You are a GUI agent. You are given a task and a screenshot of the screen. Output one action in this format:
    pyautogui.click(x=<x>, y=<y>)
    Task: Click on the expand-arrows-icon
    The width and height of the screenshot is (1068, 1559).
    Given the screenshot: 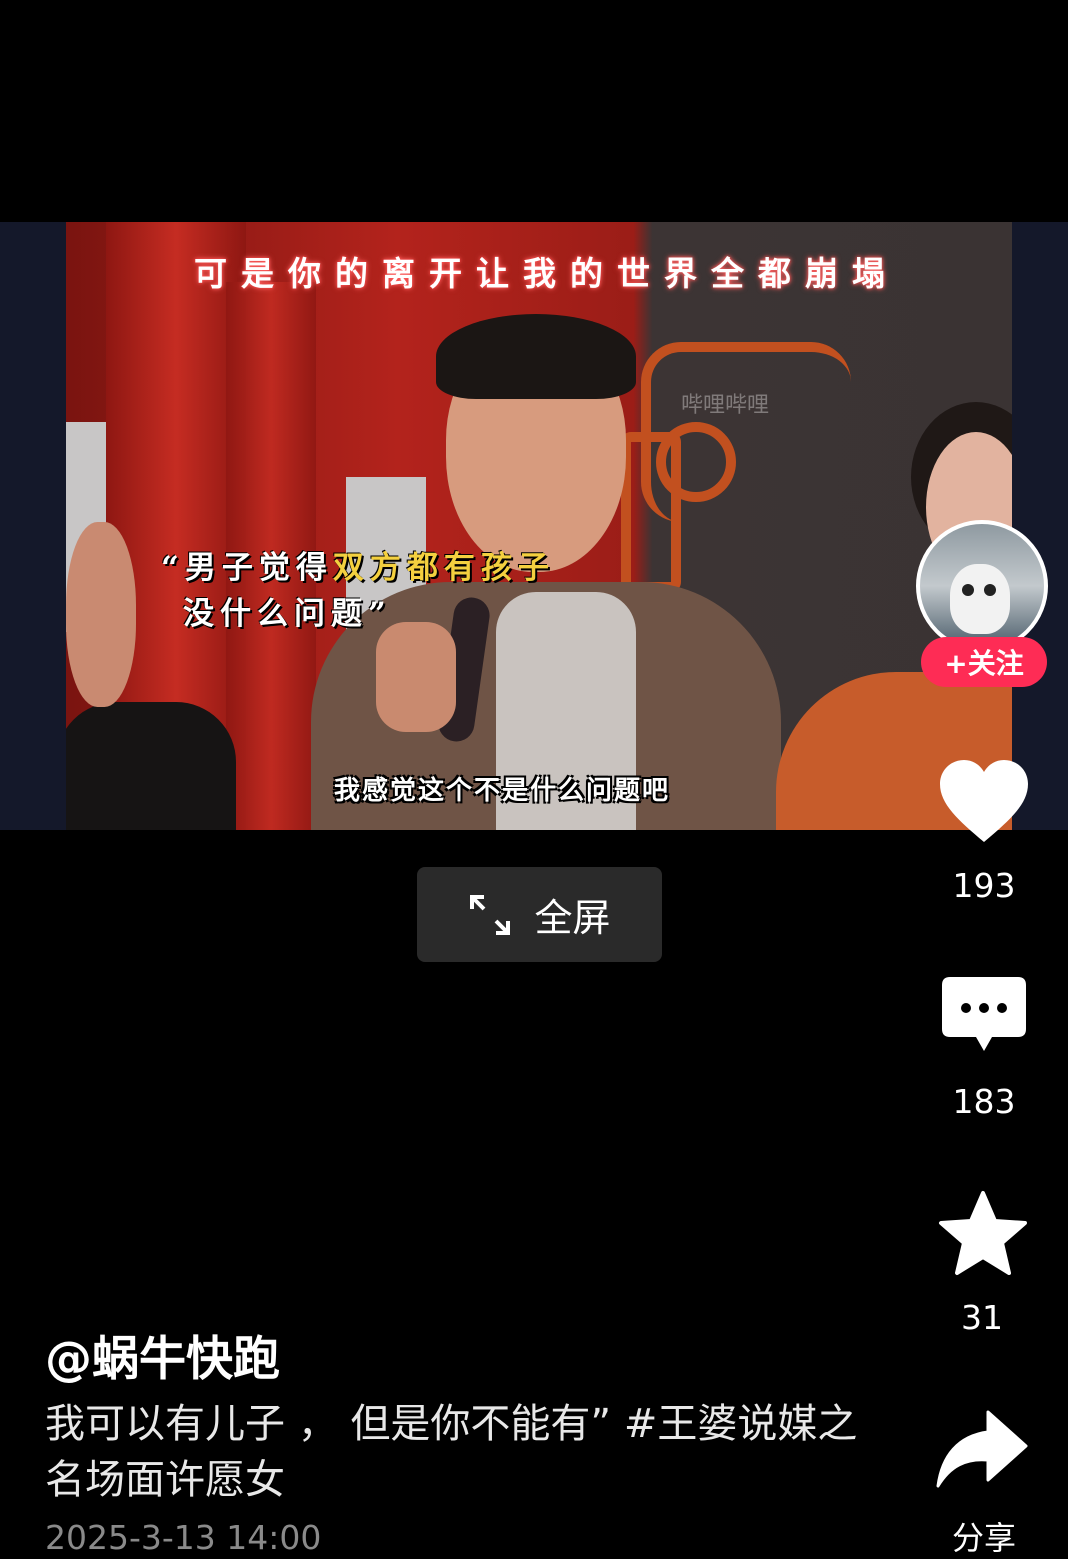 What is the action you would take?
    pyautogui.click(x=490, y=914)
    